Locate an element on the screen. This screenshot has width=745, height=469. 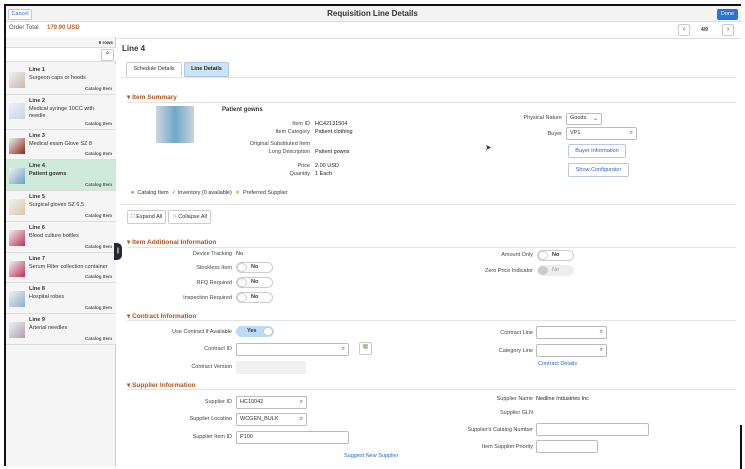
section-contract-information: ▾ Contract Information is located at coordinates (161, 316).